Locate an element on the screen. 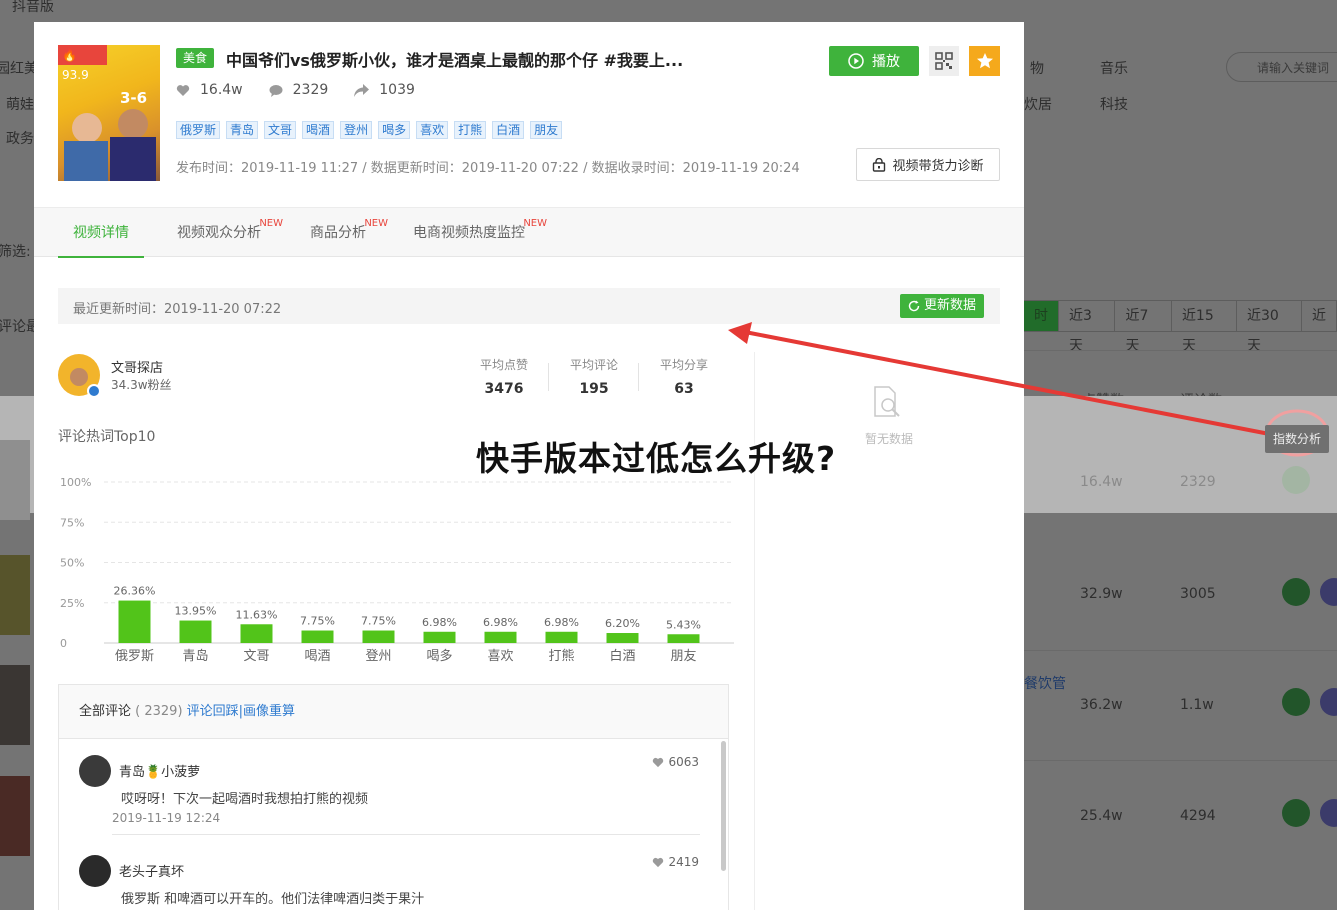 This screenshot has height=910, width=1337. bg-time-tab: 近 is located at coordinates (1319, 316).